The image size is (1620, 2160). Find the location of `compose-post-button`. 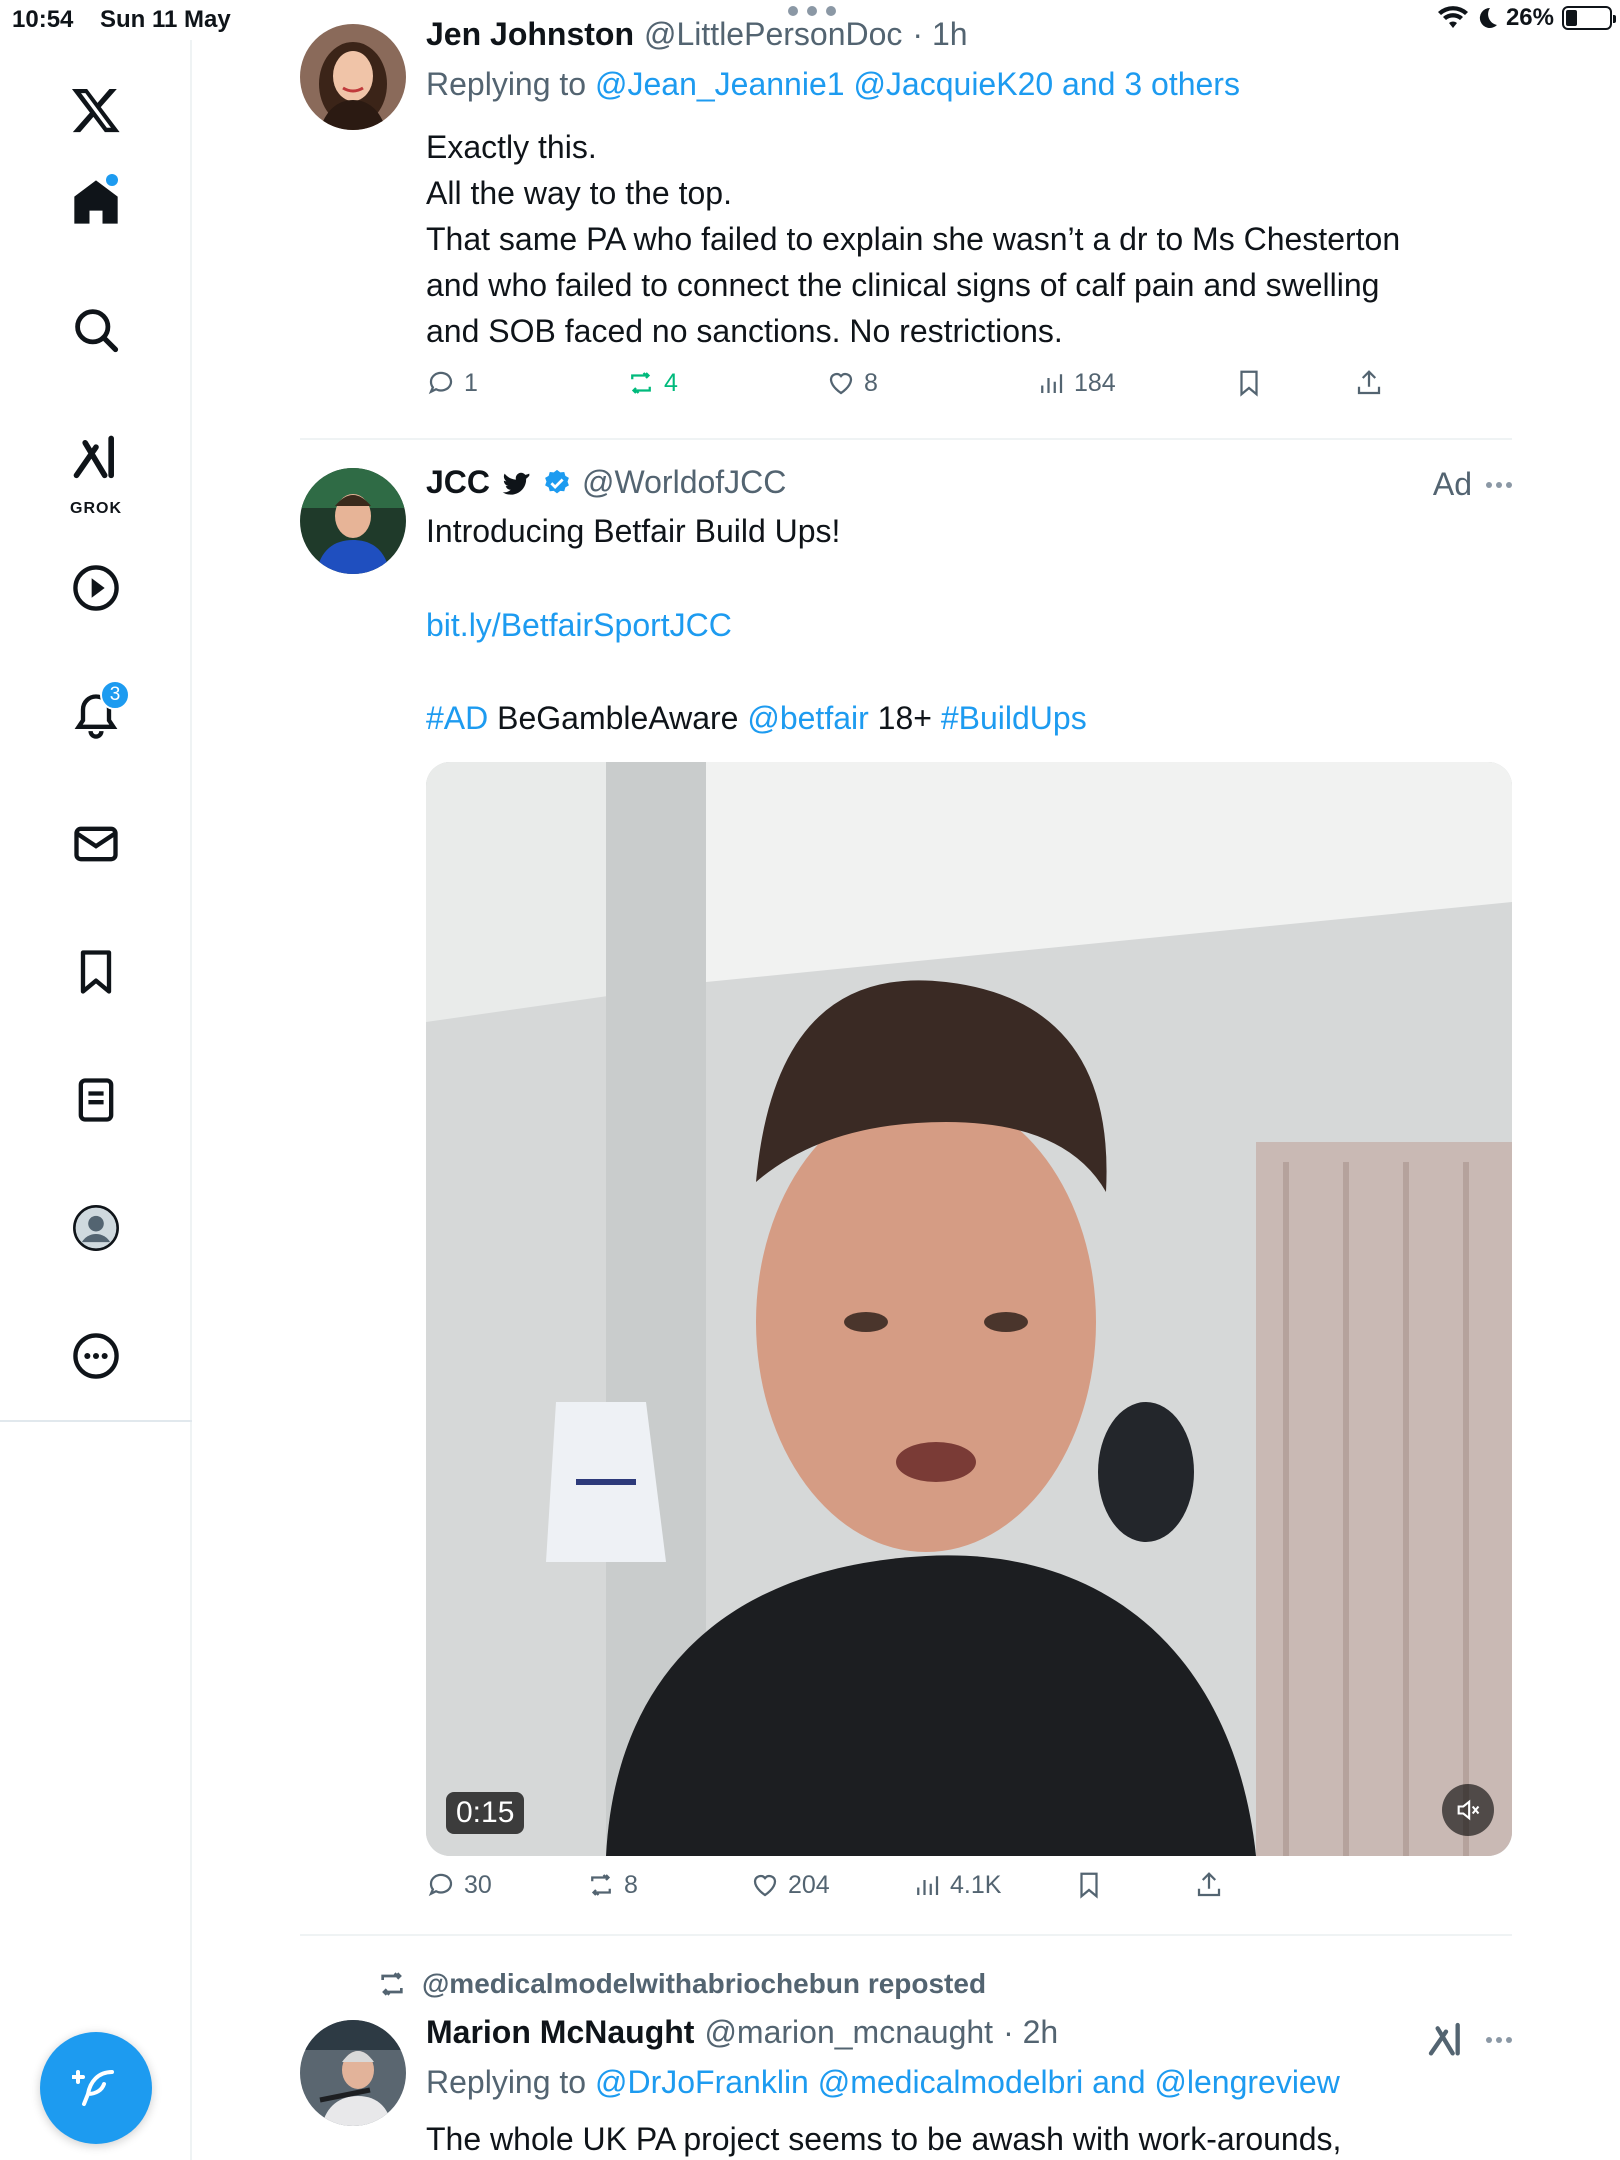

compose-post-button is located at coordinates (96, 2088).